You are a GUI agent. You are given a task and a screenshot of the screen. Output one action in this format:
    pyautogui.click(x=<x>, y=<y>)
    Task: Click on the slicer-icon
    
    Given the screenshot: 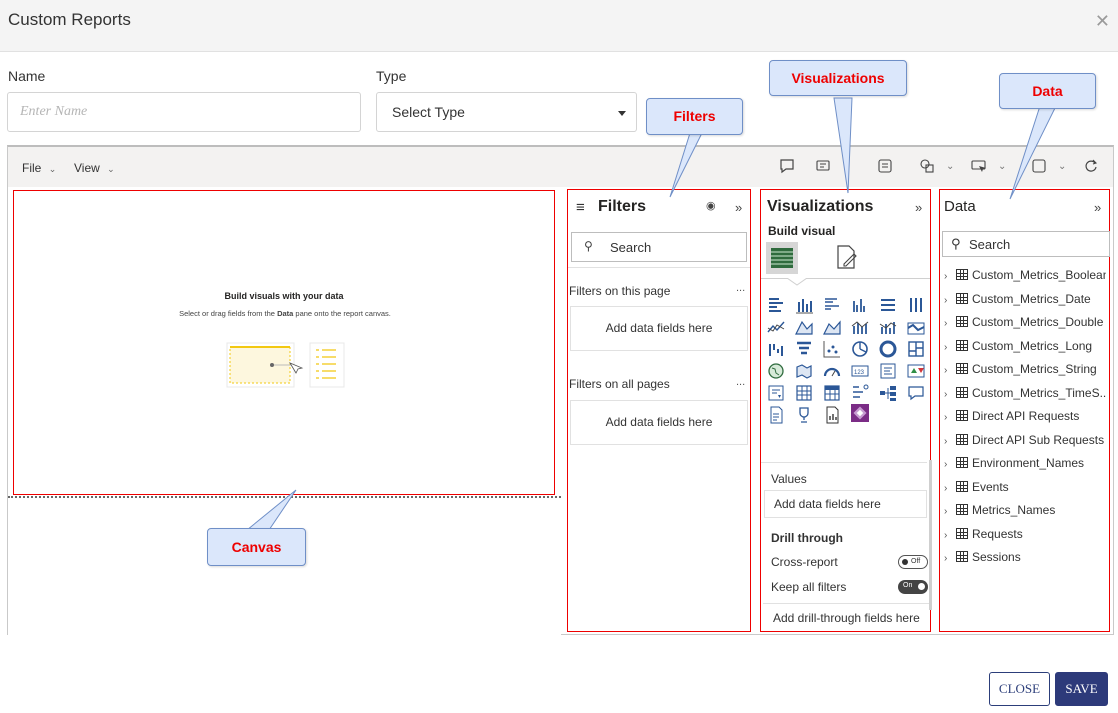 What is the action you would take?
    pyautogui.click(x=776, y=393)
    